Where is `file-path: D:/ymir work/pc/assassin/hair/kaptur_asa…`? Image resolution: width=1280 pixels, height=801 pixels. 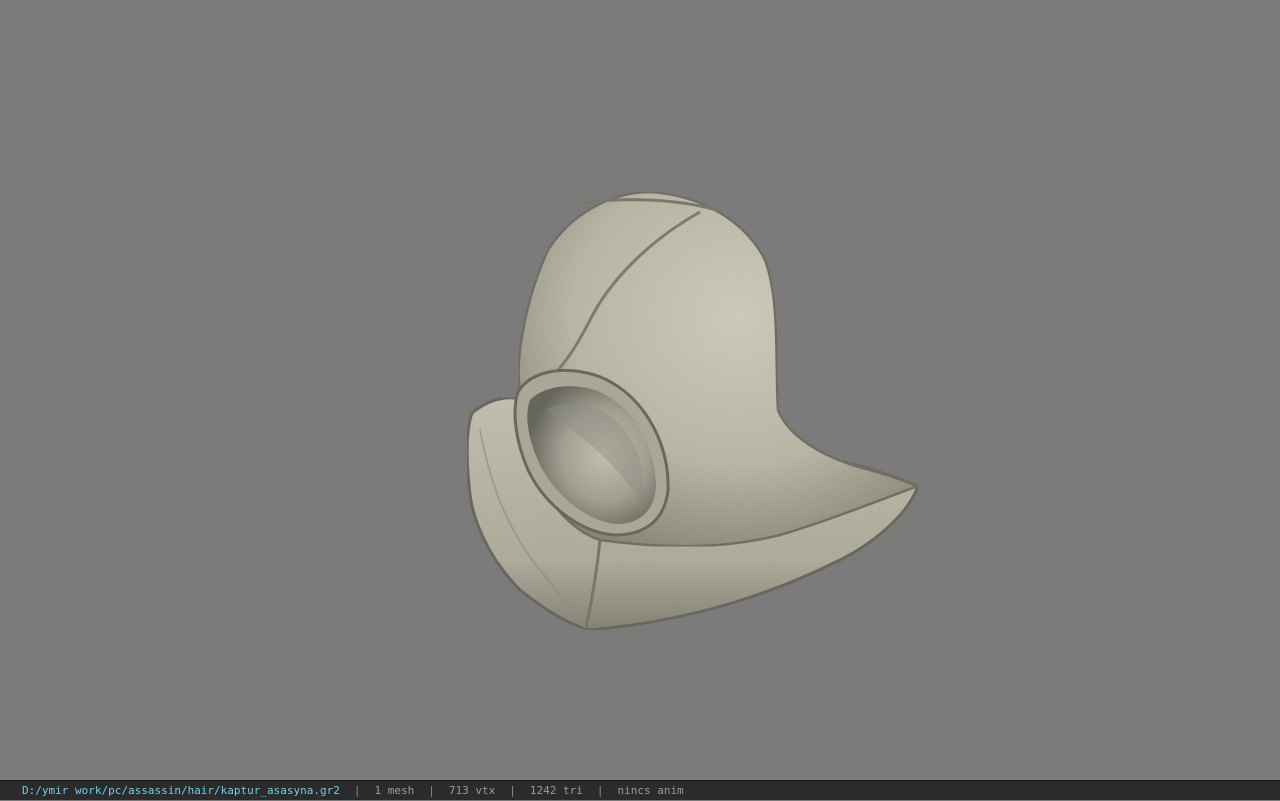
file-path: D:/ymir work/pc/assassin/hair/kaptur_asa… is located at coordinates (181, 790).